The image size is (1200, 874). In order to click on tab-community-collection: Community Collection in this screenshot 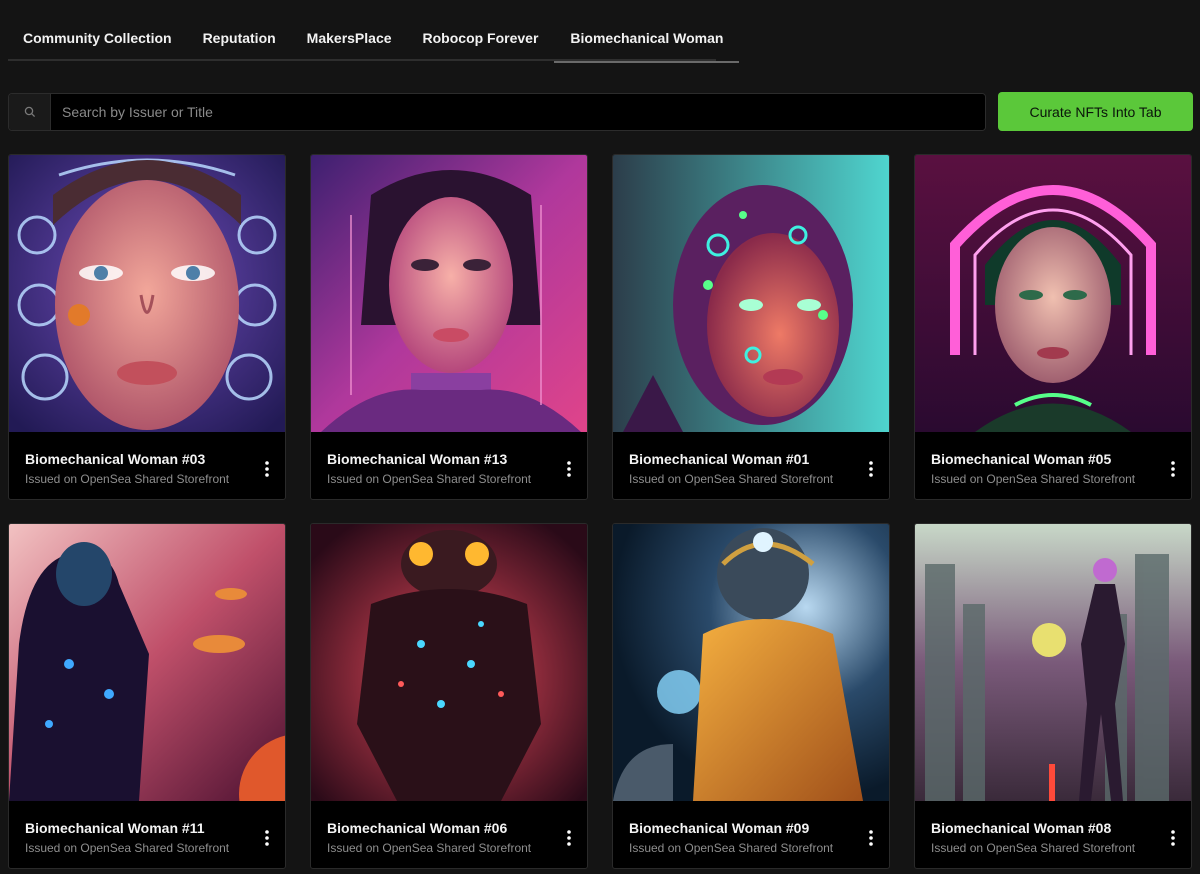, I will do `click(97, 30)`.